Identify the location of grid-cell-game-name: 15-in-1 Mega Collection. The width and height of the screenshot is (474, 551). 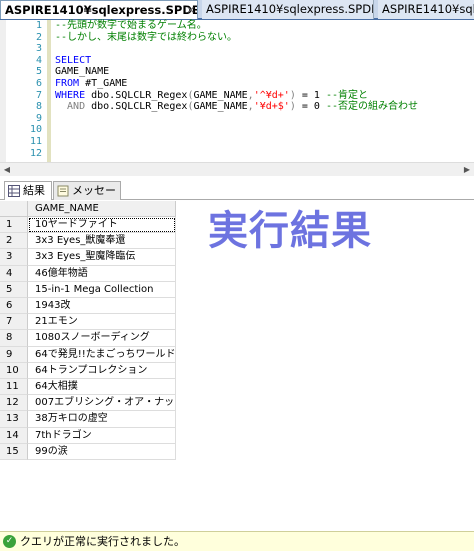
(102, 289).